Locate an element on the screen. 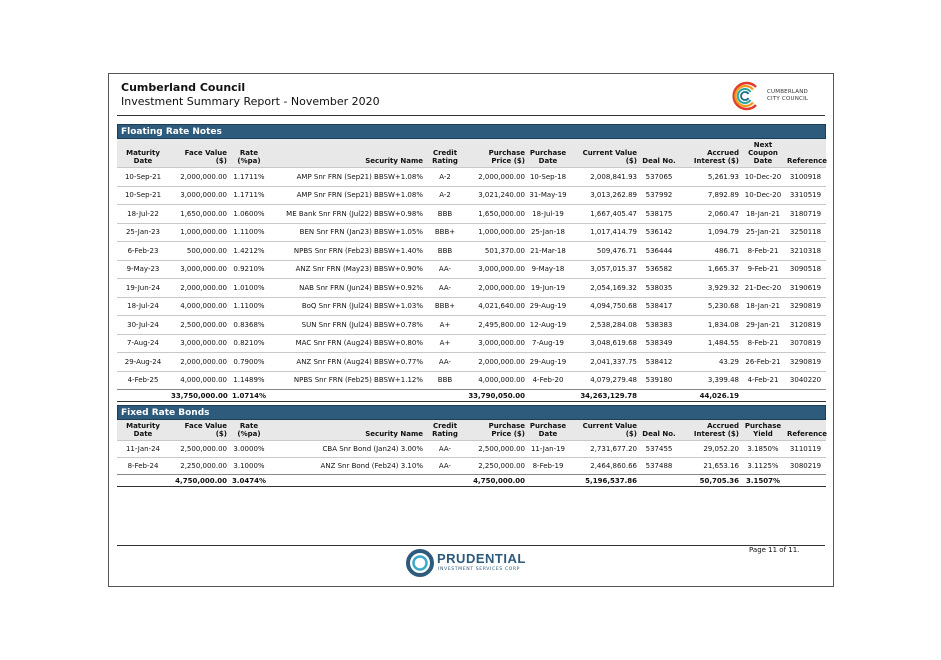 The height and width of the screenshot is (660, 941). table-cell: 31-May-19 is located at coordinates (548, 195).